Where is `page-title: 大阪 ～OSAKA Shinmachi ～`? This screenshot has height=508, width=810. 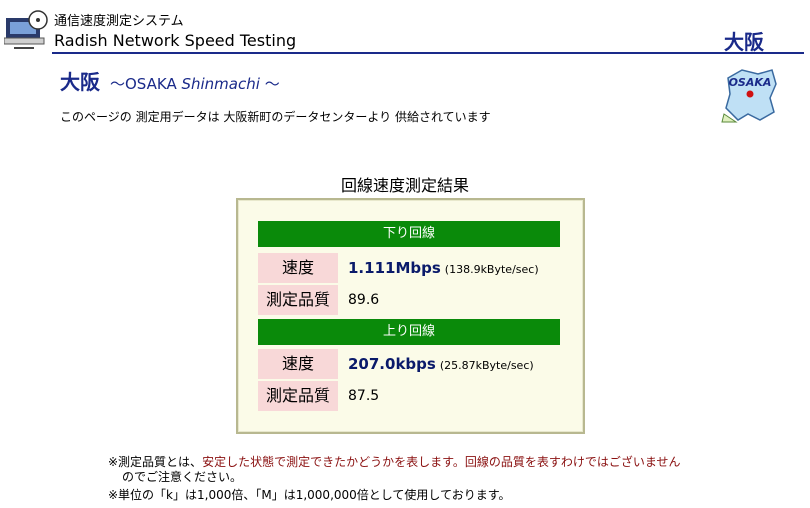
page-title: 大阪 ～OSAKA Shinmachi ～ is located at coordinates (170, 80).